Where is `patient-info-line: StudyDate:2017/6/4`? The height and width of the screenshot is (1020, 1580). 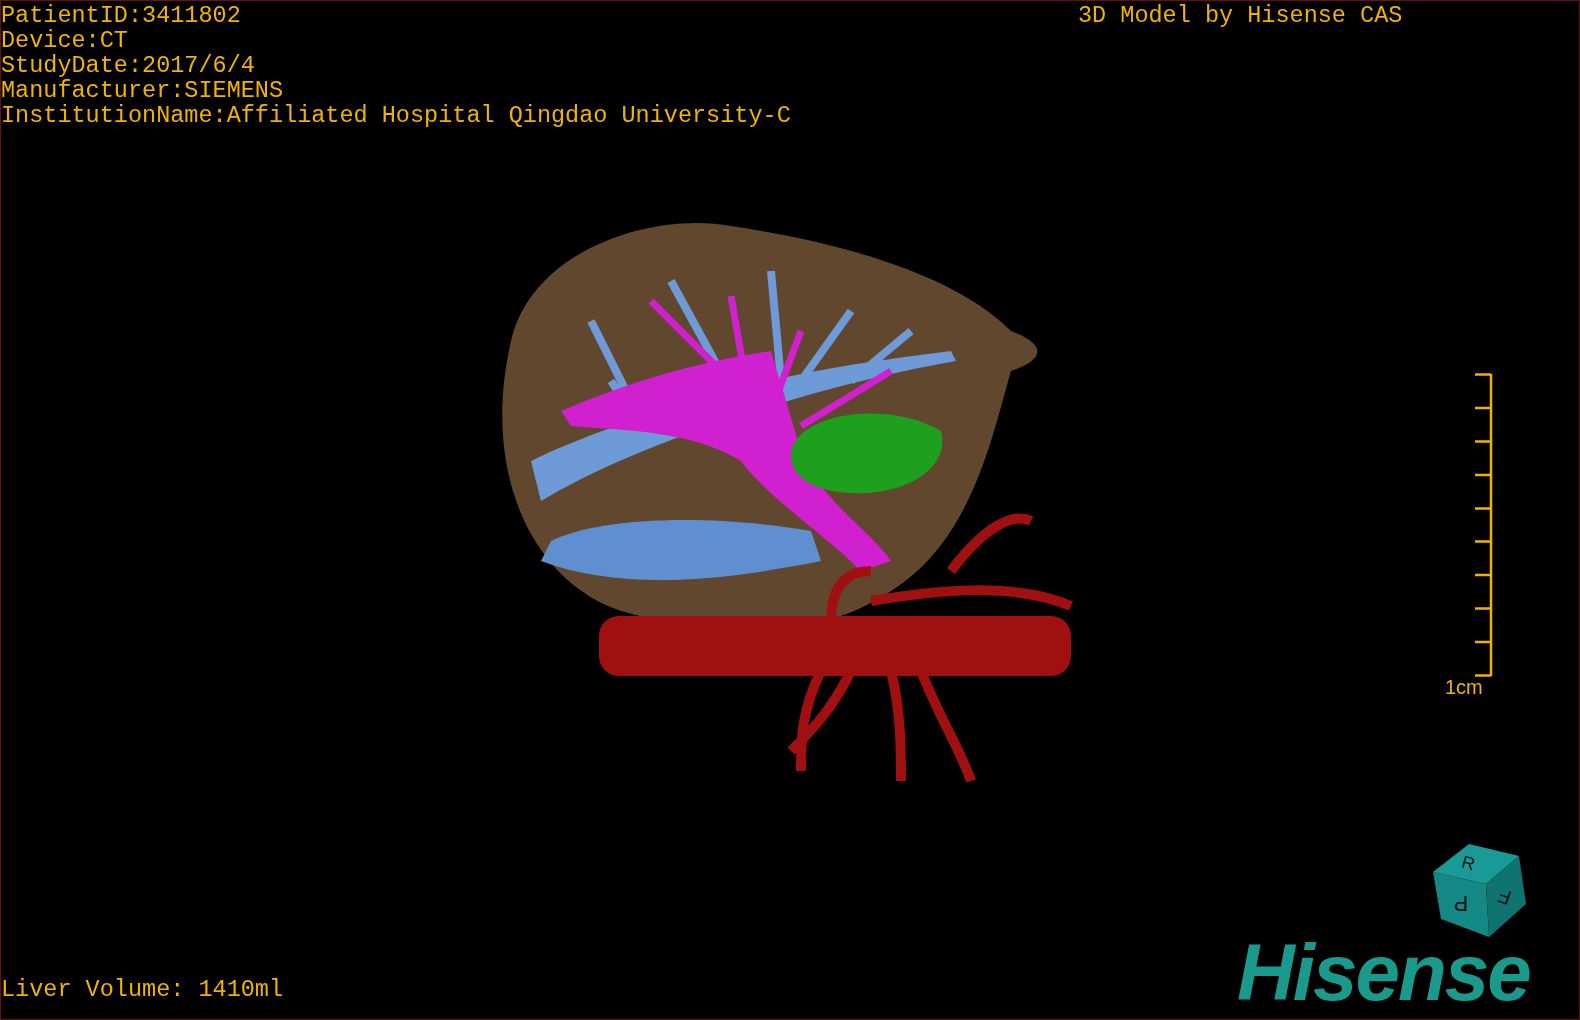 patient-info-line: StudyDate:2017/6/4 is located at coordinates (128, 65).